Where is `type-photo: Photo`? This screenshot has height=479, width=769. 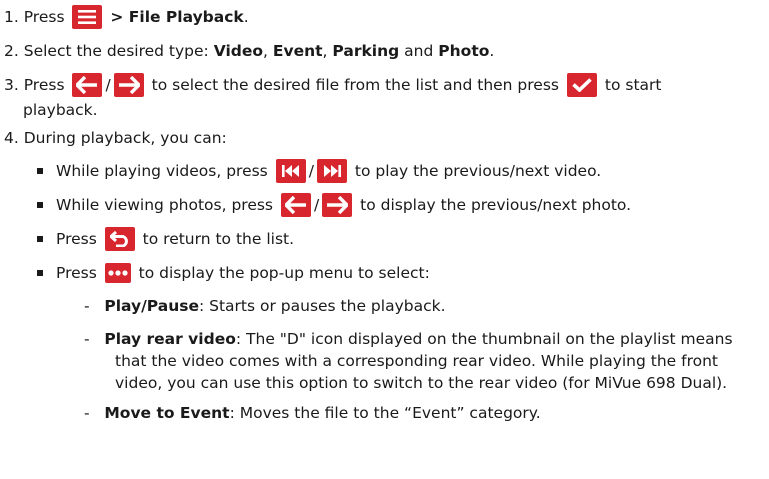 type-photo: Photo is located at coordinates (464, 51).